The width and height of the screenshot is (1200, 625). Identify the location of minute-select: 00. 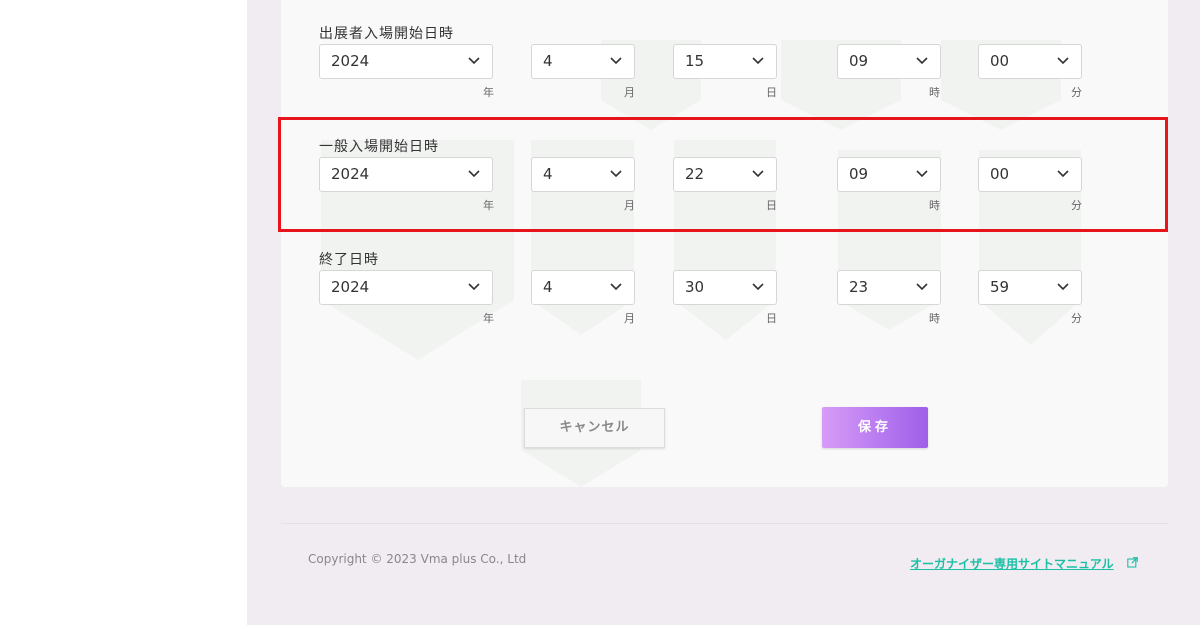
(1030, 61).